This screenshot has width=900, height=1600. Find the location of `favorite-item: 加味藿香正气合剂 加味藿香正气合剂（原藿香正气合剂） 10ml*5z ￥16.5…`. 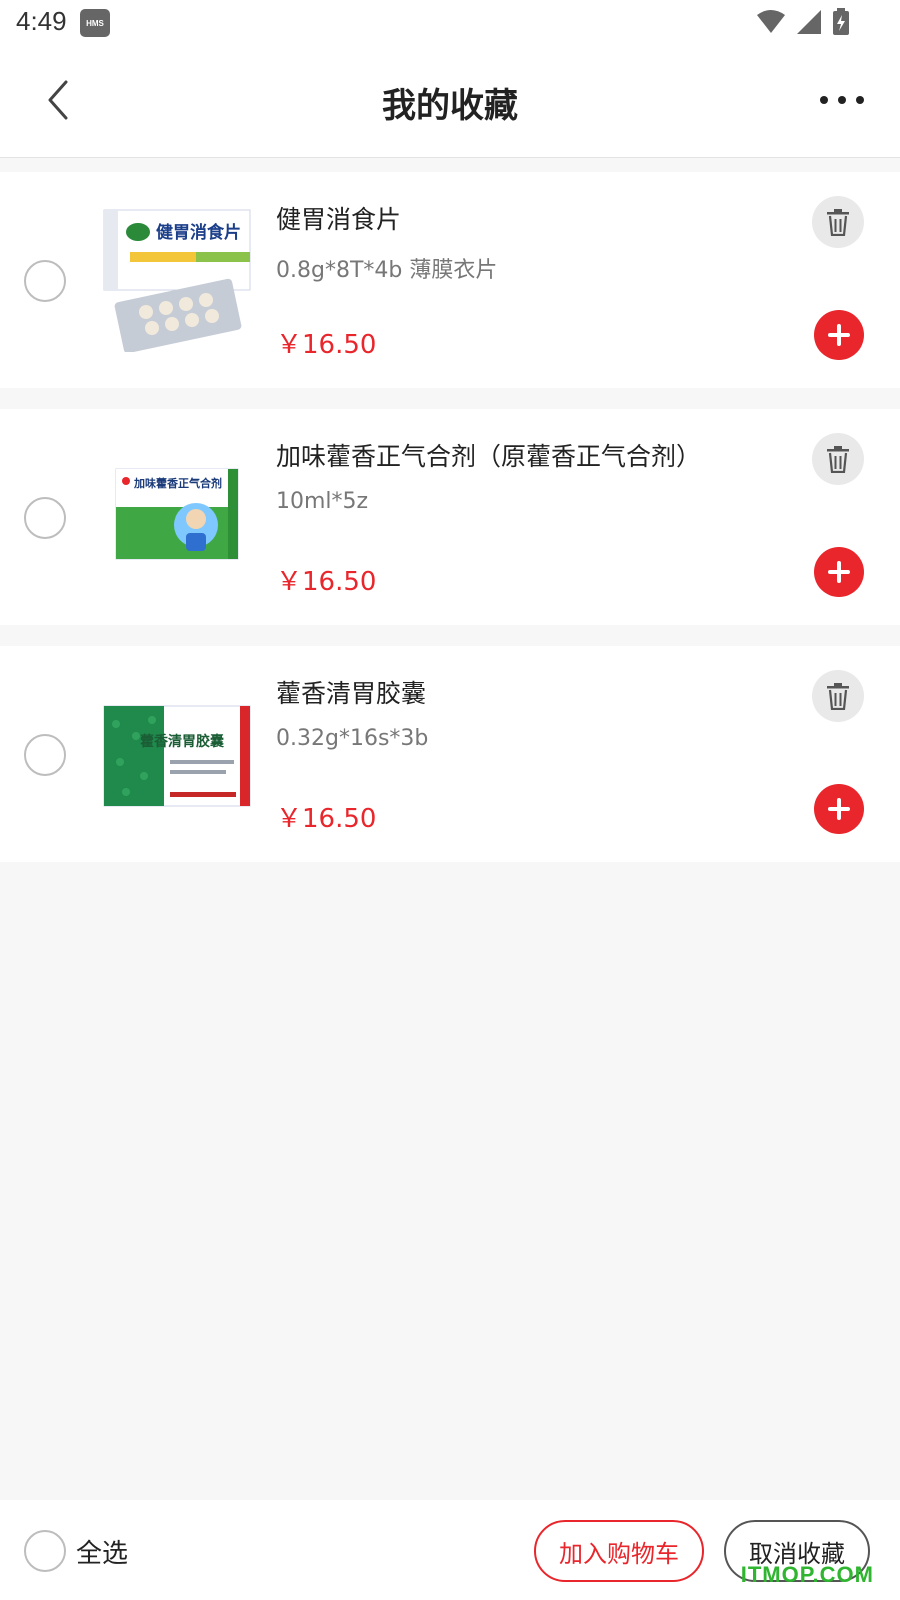

favorite-item: 加味藿香正气合剂 加味藿香正气合剂（原藿香正气合剂） 10ml*5z ￥16.5… is located at coordinates (450, 517).